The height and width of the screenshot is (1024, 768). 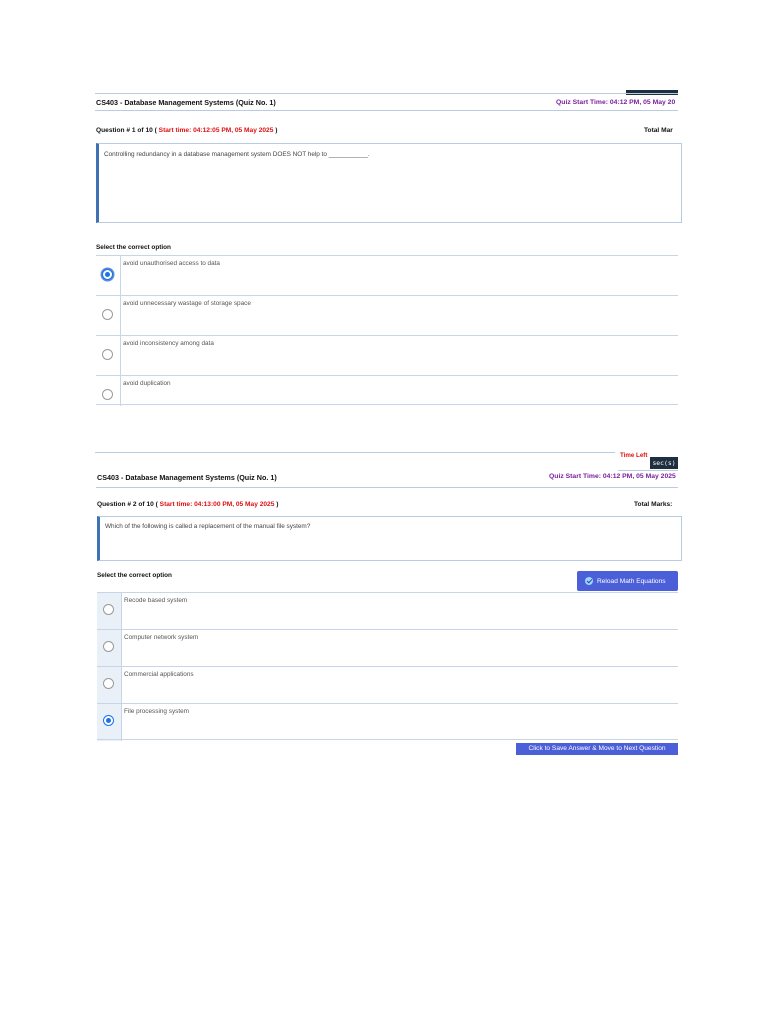 I want to click on option-row: avoid inconsistency among data, so click(x=387, y=355).